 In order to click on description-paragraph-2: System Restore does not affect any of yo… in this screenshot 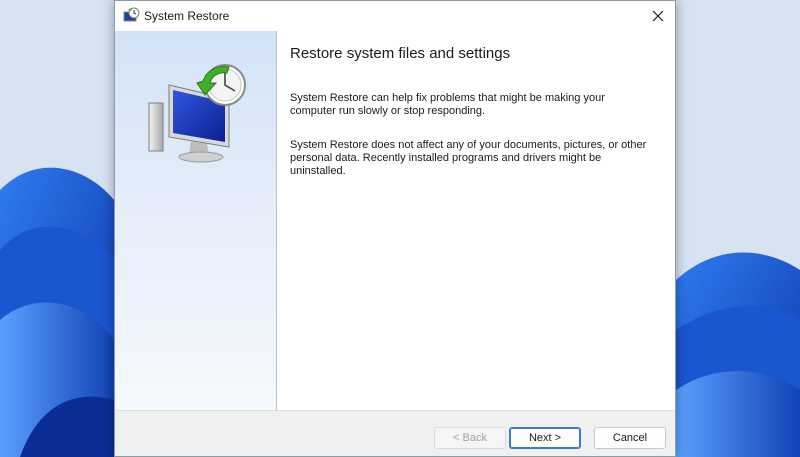, I will do `click(468, 158)`.